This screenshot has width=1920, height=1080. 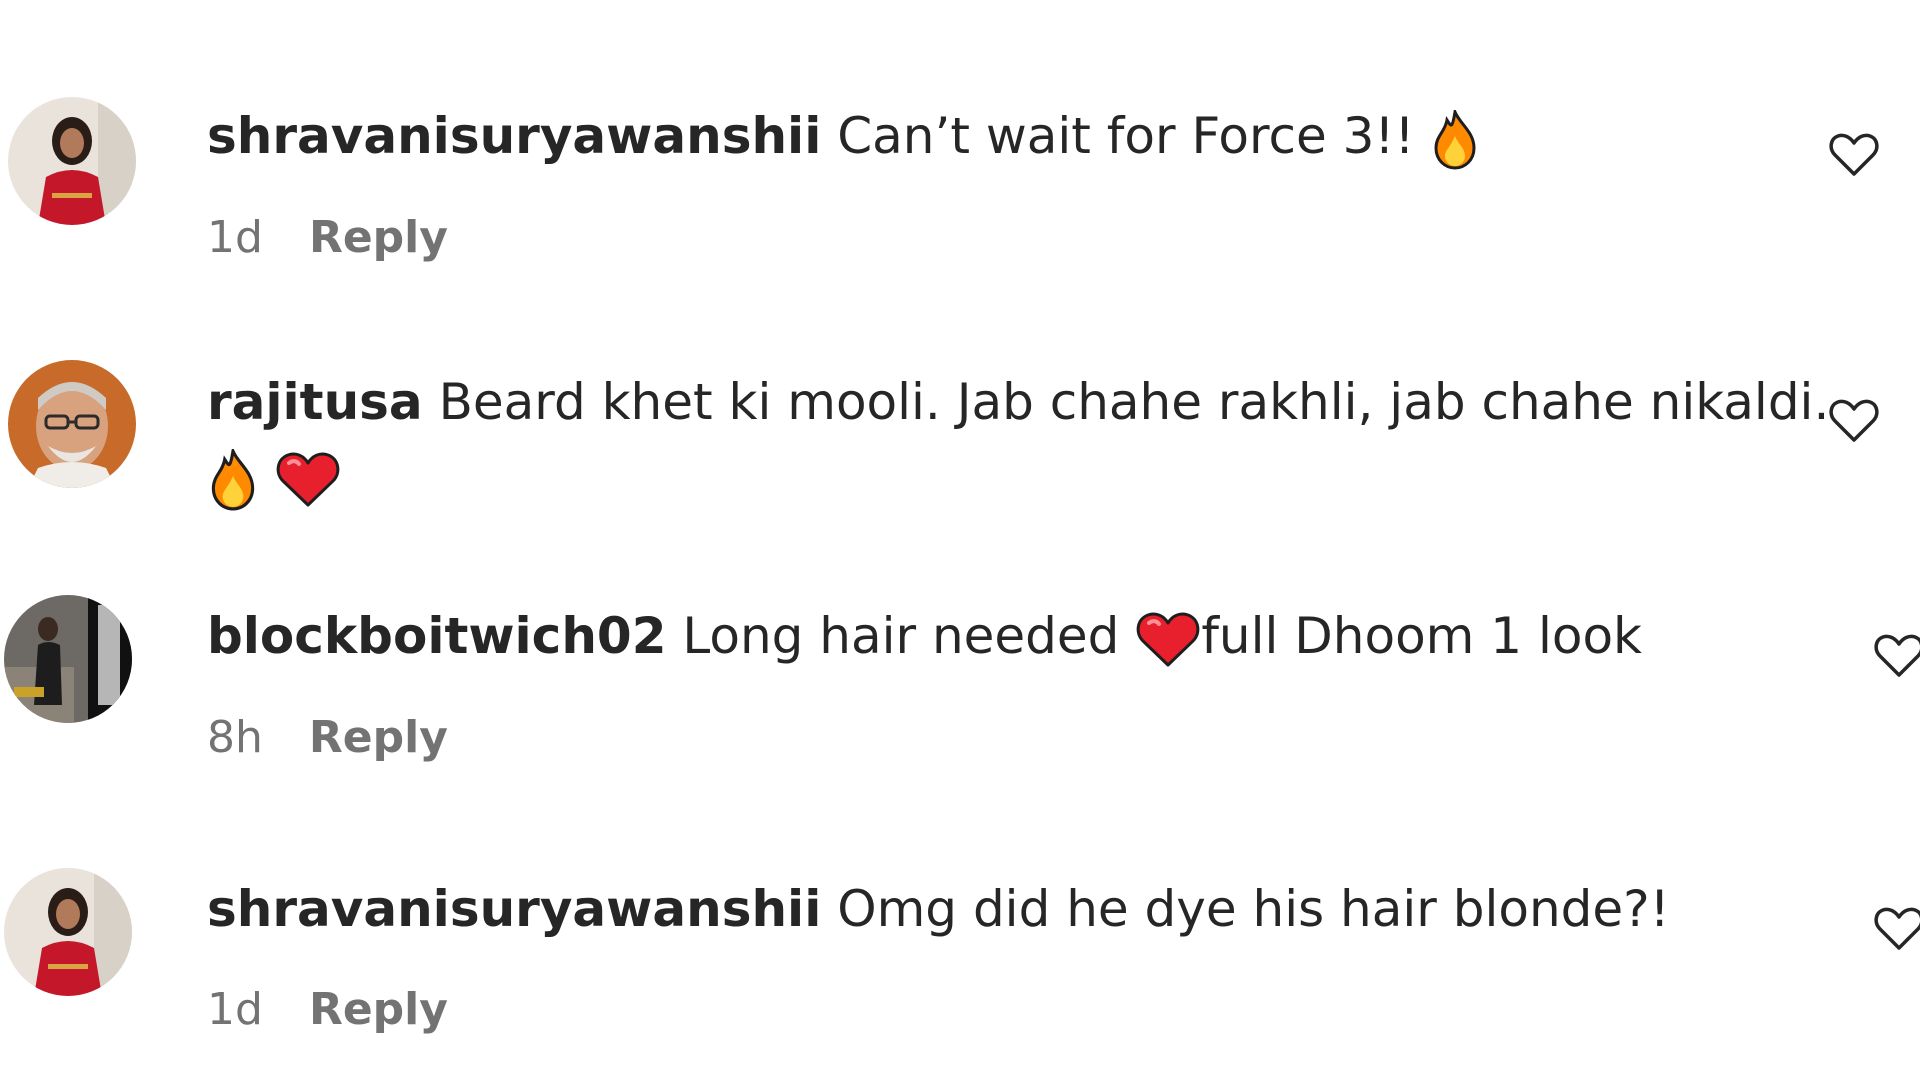 I want to click on comment-body: Can’t wait for Force 3!!, so click(x=1126, y=136).